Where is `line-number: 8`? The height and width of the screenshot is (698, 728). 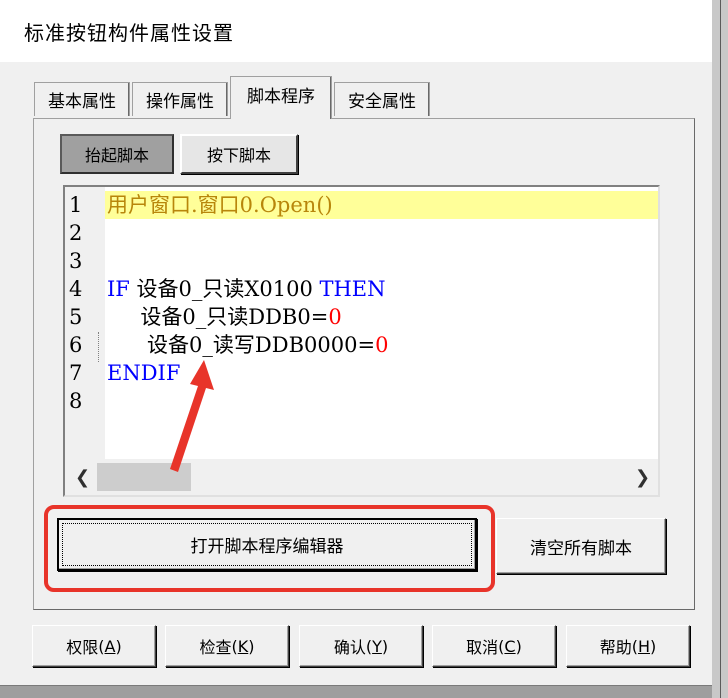
line-number: 8 is located at coordinates (76, 401).